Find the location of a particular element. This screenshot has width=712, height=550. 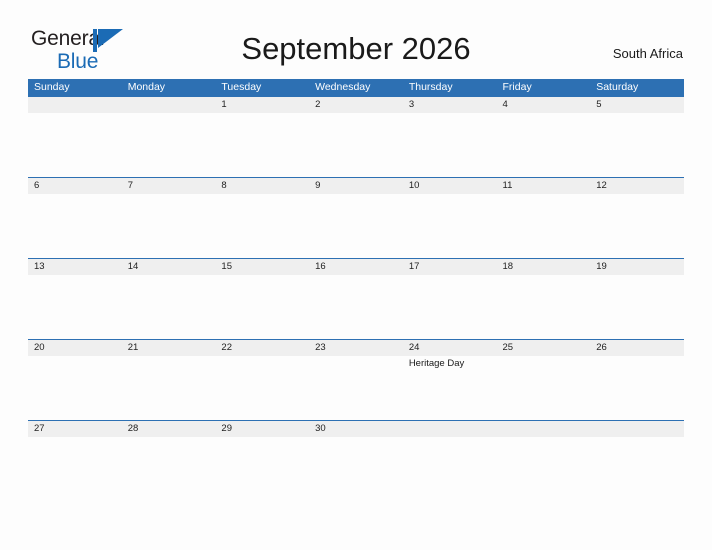

weekday-header-monday: Monday is located at coordinates (146, 87).